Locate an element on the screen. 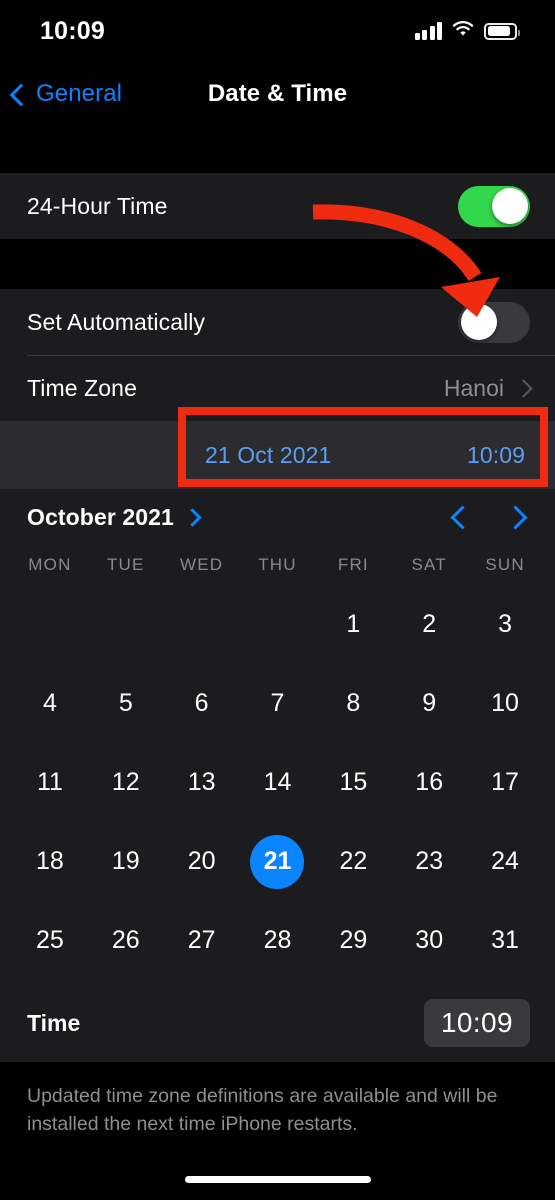 The image size is (555, 1200). calendar-week-row: 4 5 6 7 8 9 10 is located at coordinates (277, 703).